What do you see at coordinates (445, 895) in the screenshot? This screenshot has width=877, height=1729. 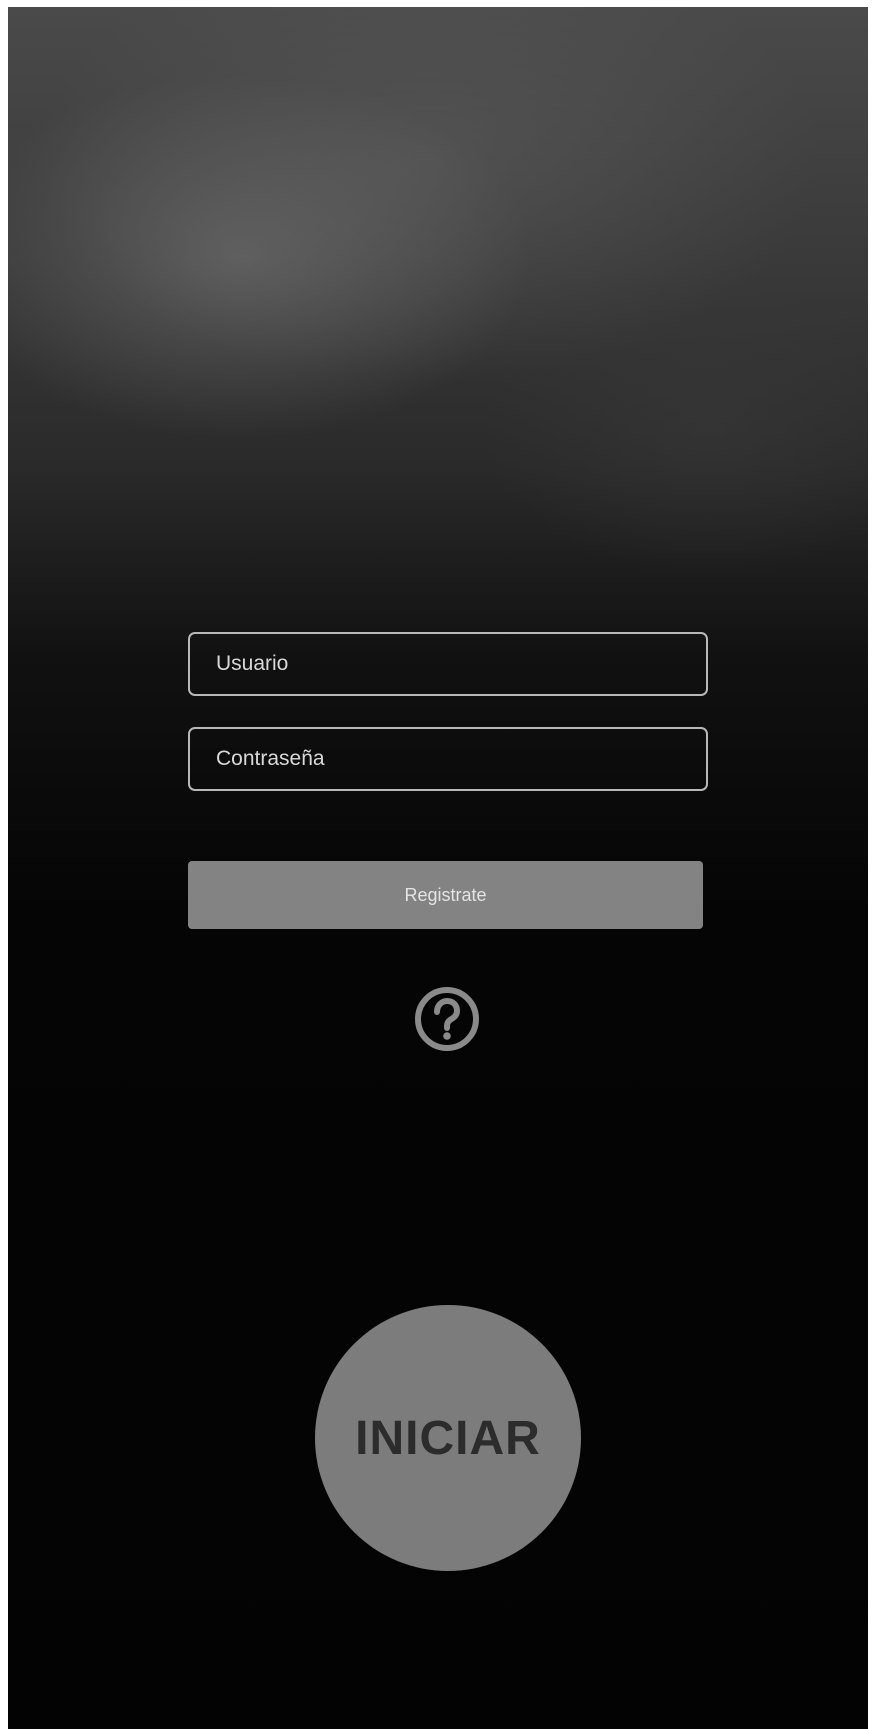 I see `register-button: Registrate` at bounding box center [445, 895].